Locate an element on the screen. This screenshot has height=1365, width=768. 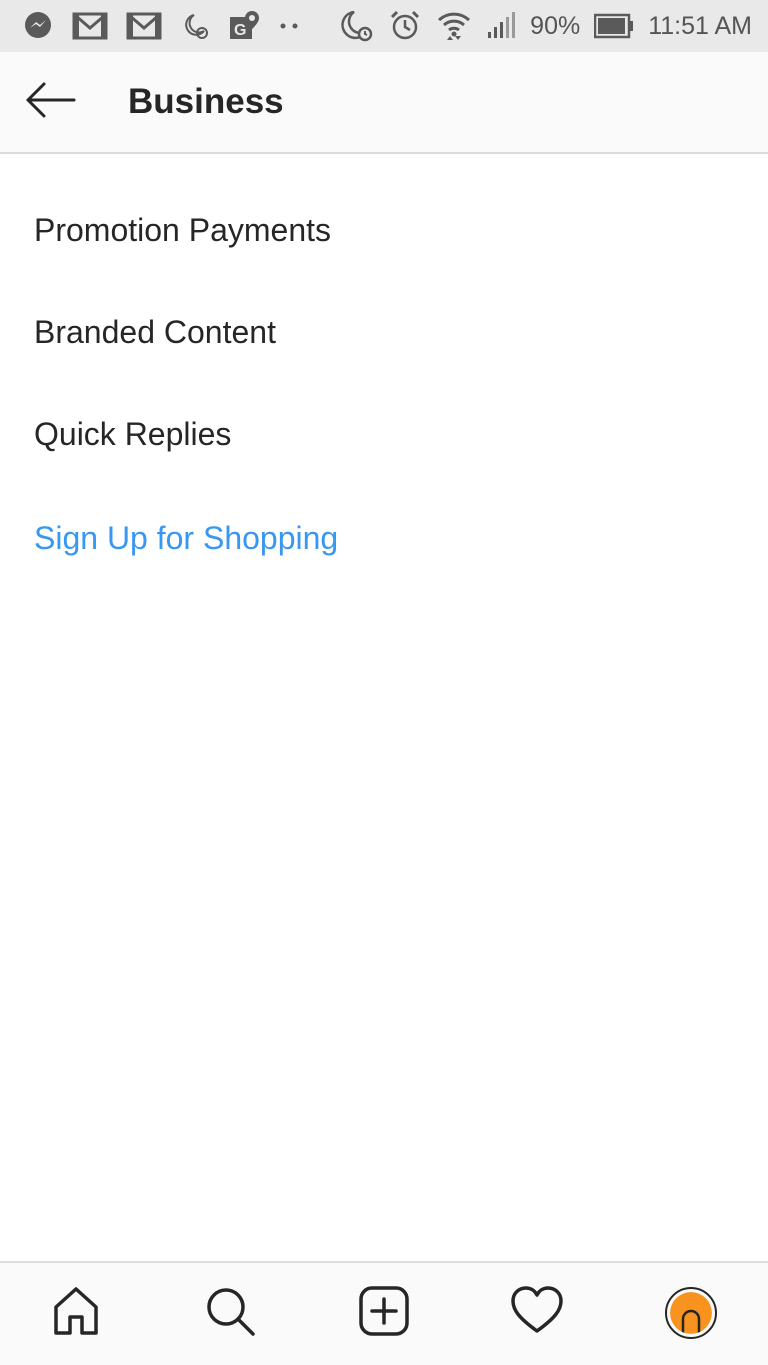
back-button is located at coordinates (50, 102).